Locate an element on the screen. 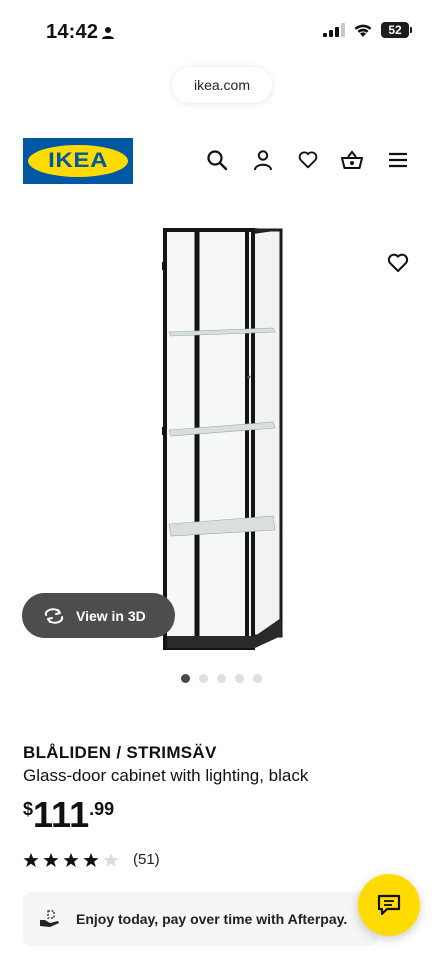 This screenshot has height=960, width=443. chat-icon is located at coordinates (389, 905).